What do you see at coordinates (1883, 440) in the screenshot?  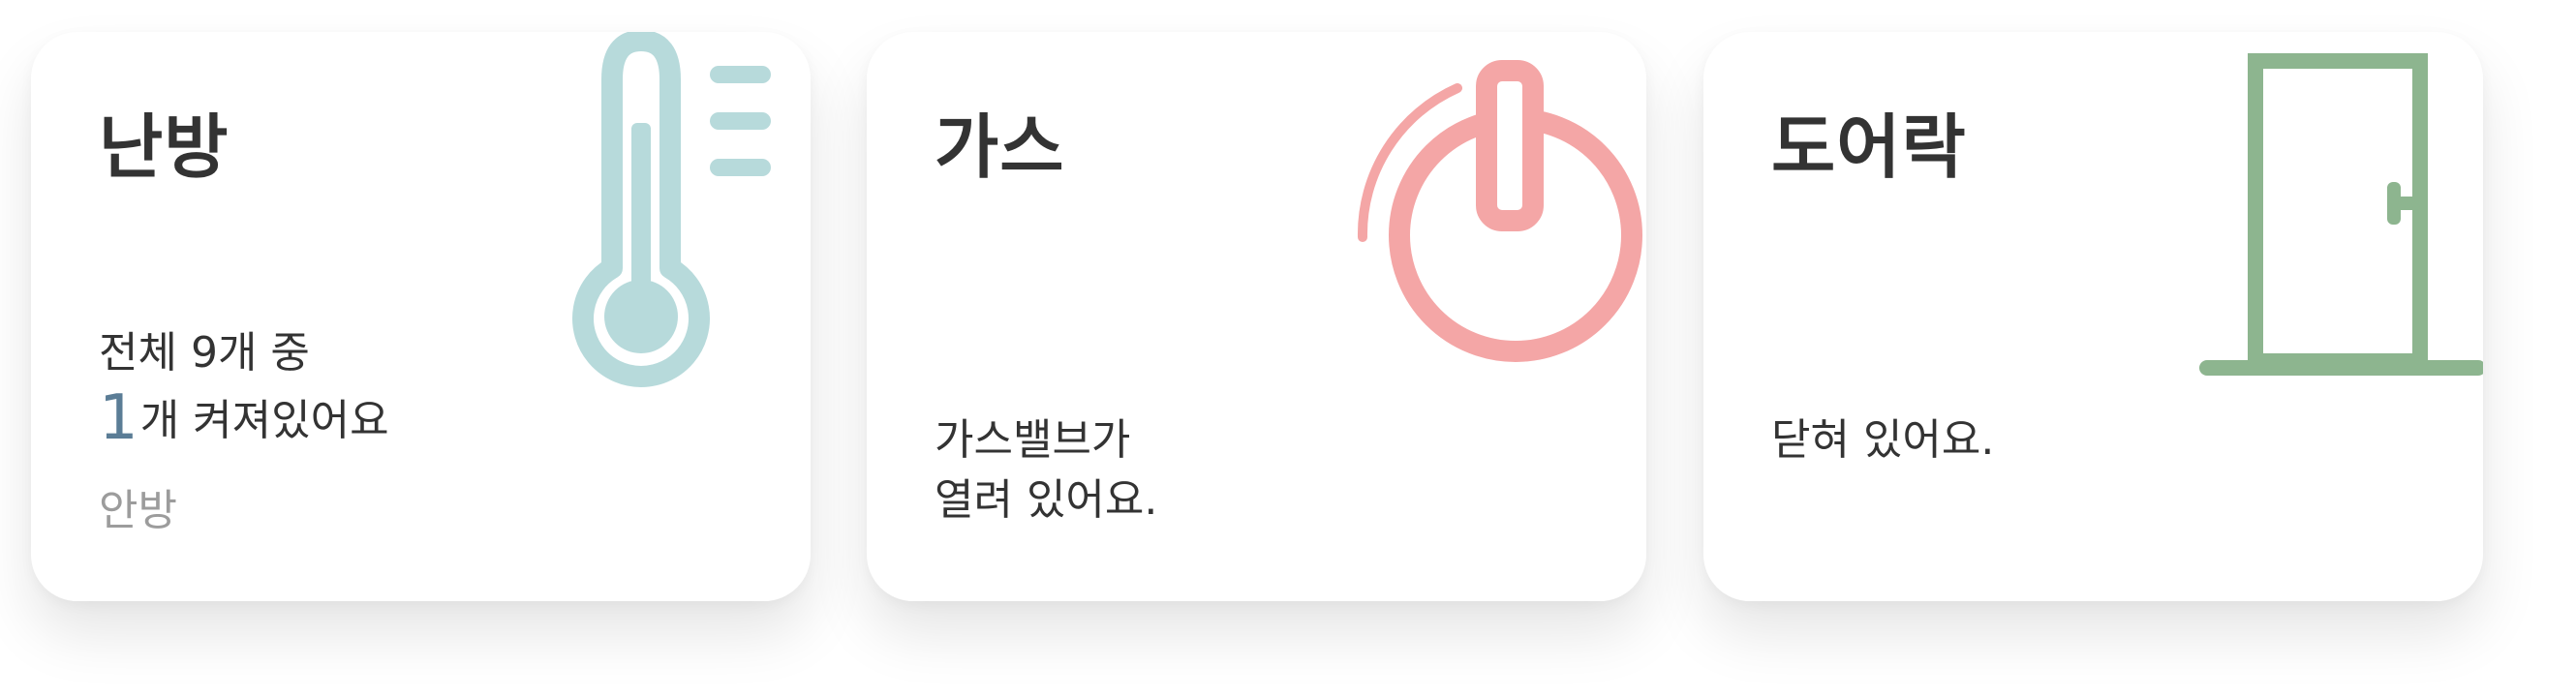 I see `door-status: 닫혀 있어요.` at bounding box center [1883, 440].